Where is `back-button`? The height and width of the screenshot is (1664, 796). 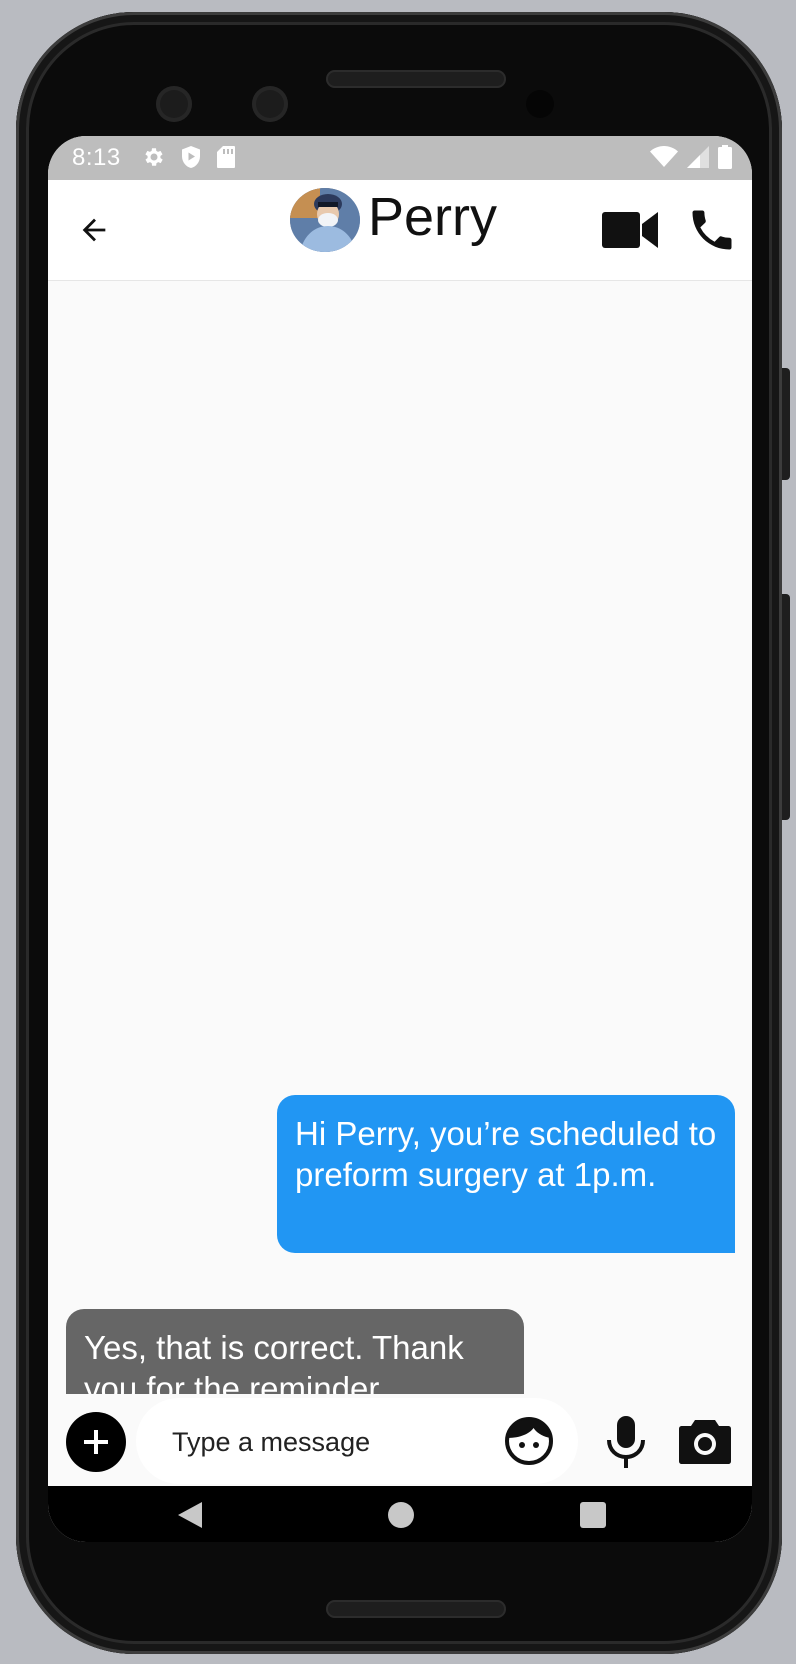
back-button is located at coordinates (94, 230).